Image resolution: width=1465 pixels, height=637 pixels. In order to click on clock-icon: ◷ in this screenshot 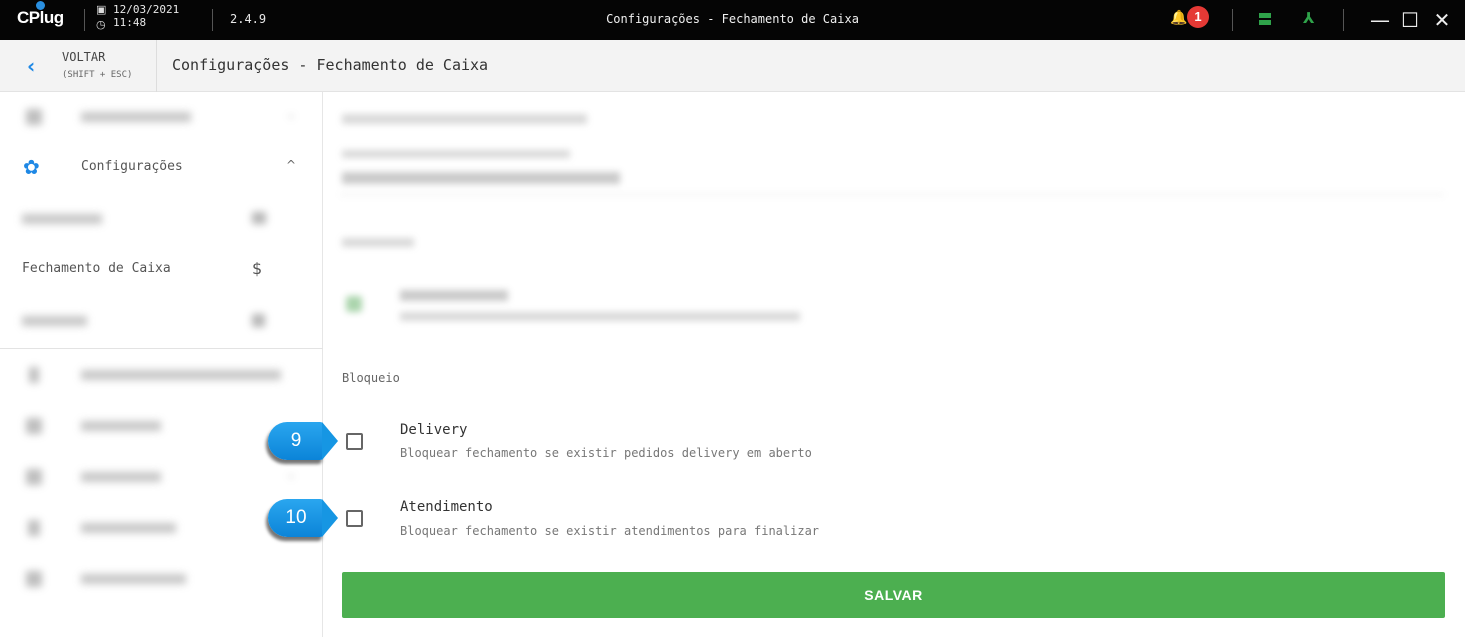, I will do `click(101, 24)`.